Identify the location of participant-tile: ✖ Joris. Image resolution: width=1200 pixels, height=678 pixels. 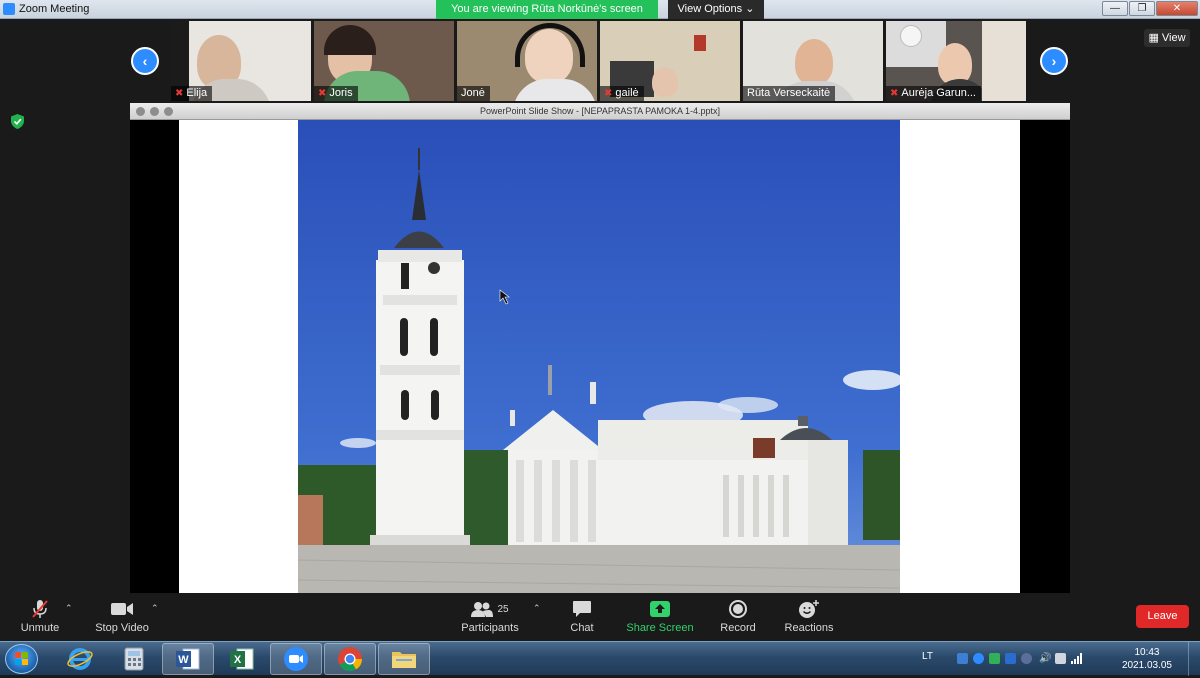
(384, 61).